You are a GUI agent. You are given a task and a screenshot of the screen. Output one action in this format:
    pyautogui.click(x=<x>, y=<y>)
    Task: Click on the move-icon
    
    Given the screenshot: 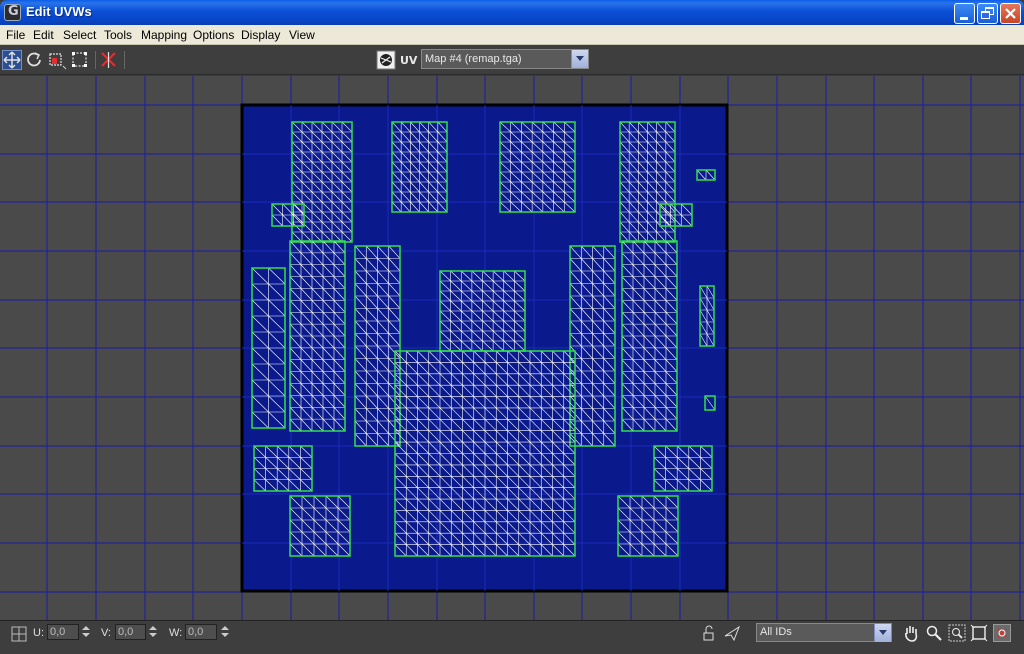 What is the action you would take?
    pyautogui.click(x=12, y=60)
    